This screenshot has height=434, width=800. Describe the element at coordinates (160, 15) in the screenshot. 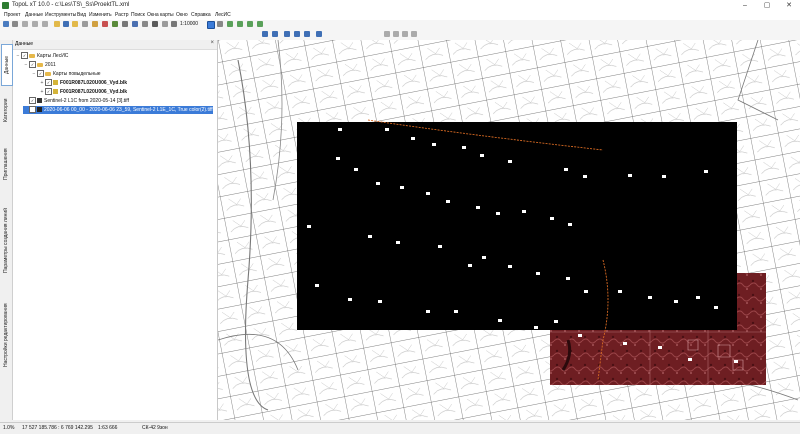

I see `menu-map-windows: Окна карты` at that location.